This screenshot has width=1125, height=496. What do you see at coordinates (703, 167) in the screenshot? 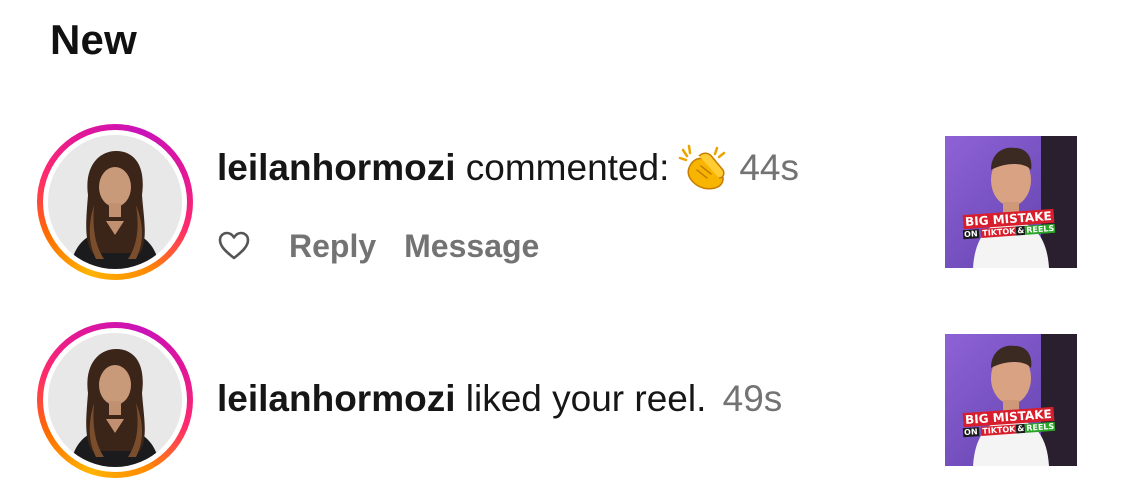
I see `clapping-hands-icon` at bounding box center [703, 167].